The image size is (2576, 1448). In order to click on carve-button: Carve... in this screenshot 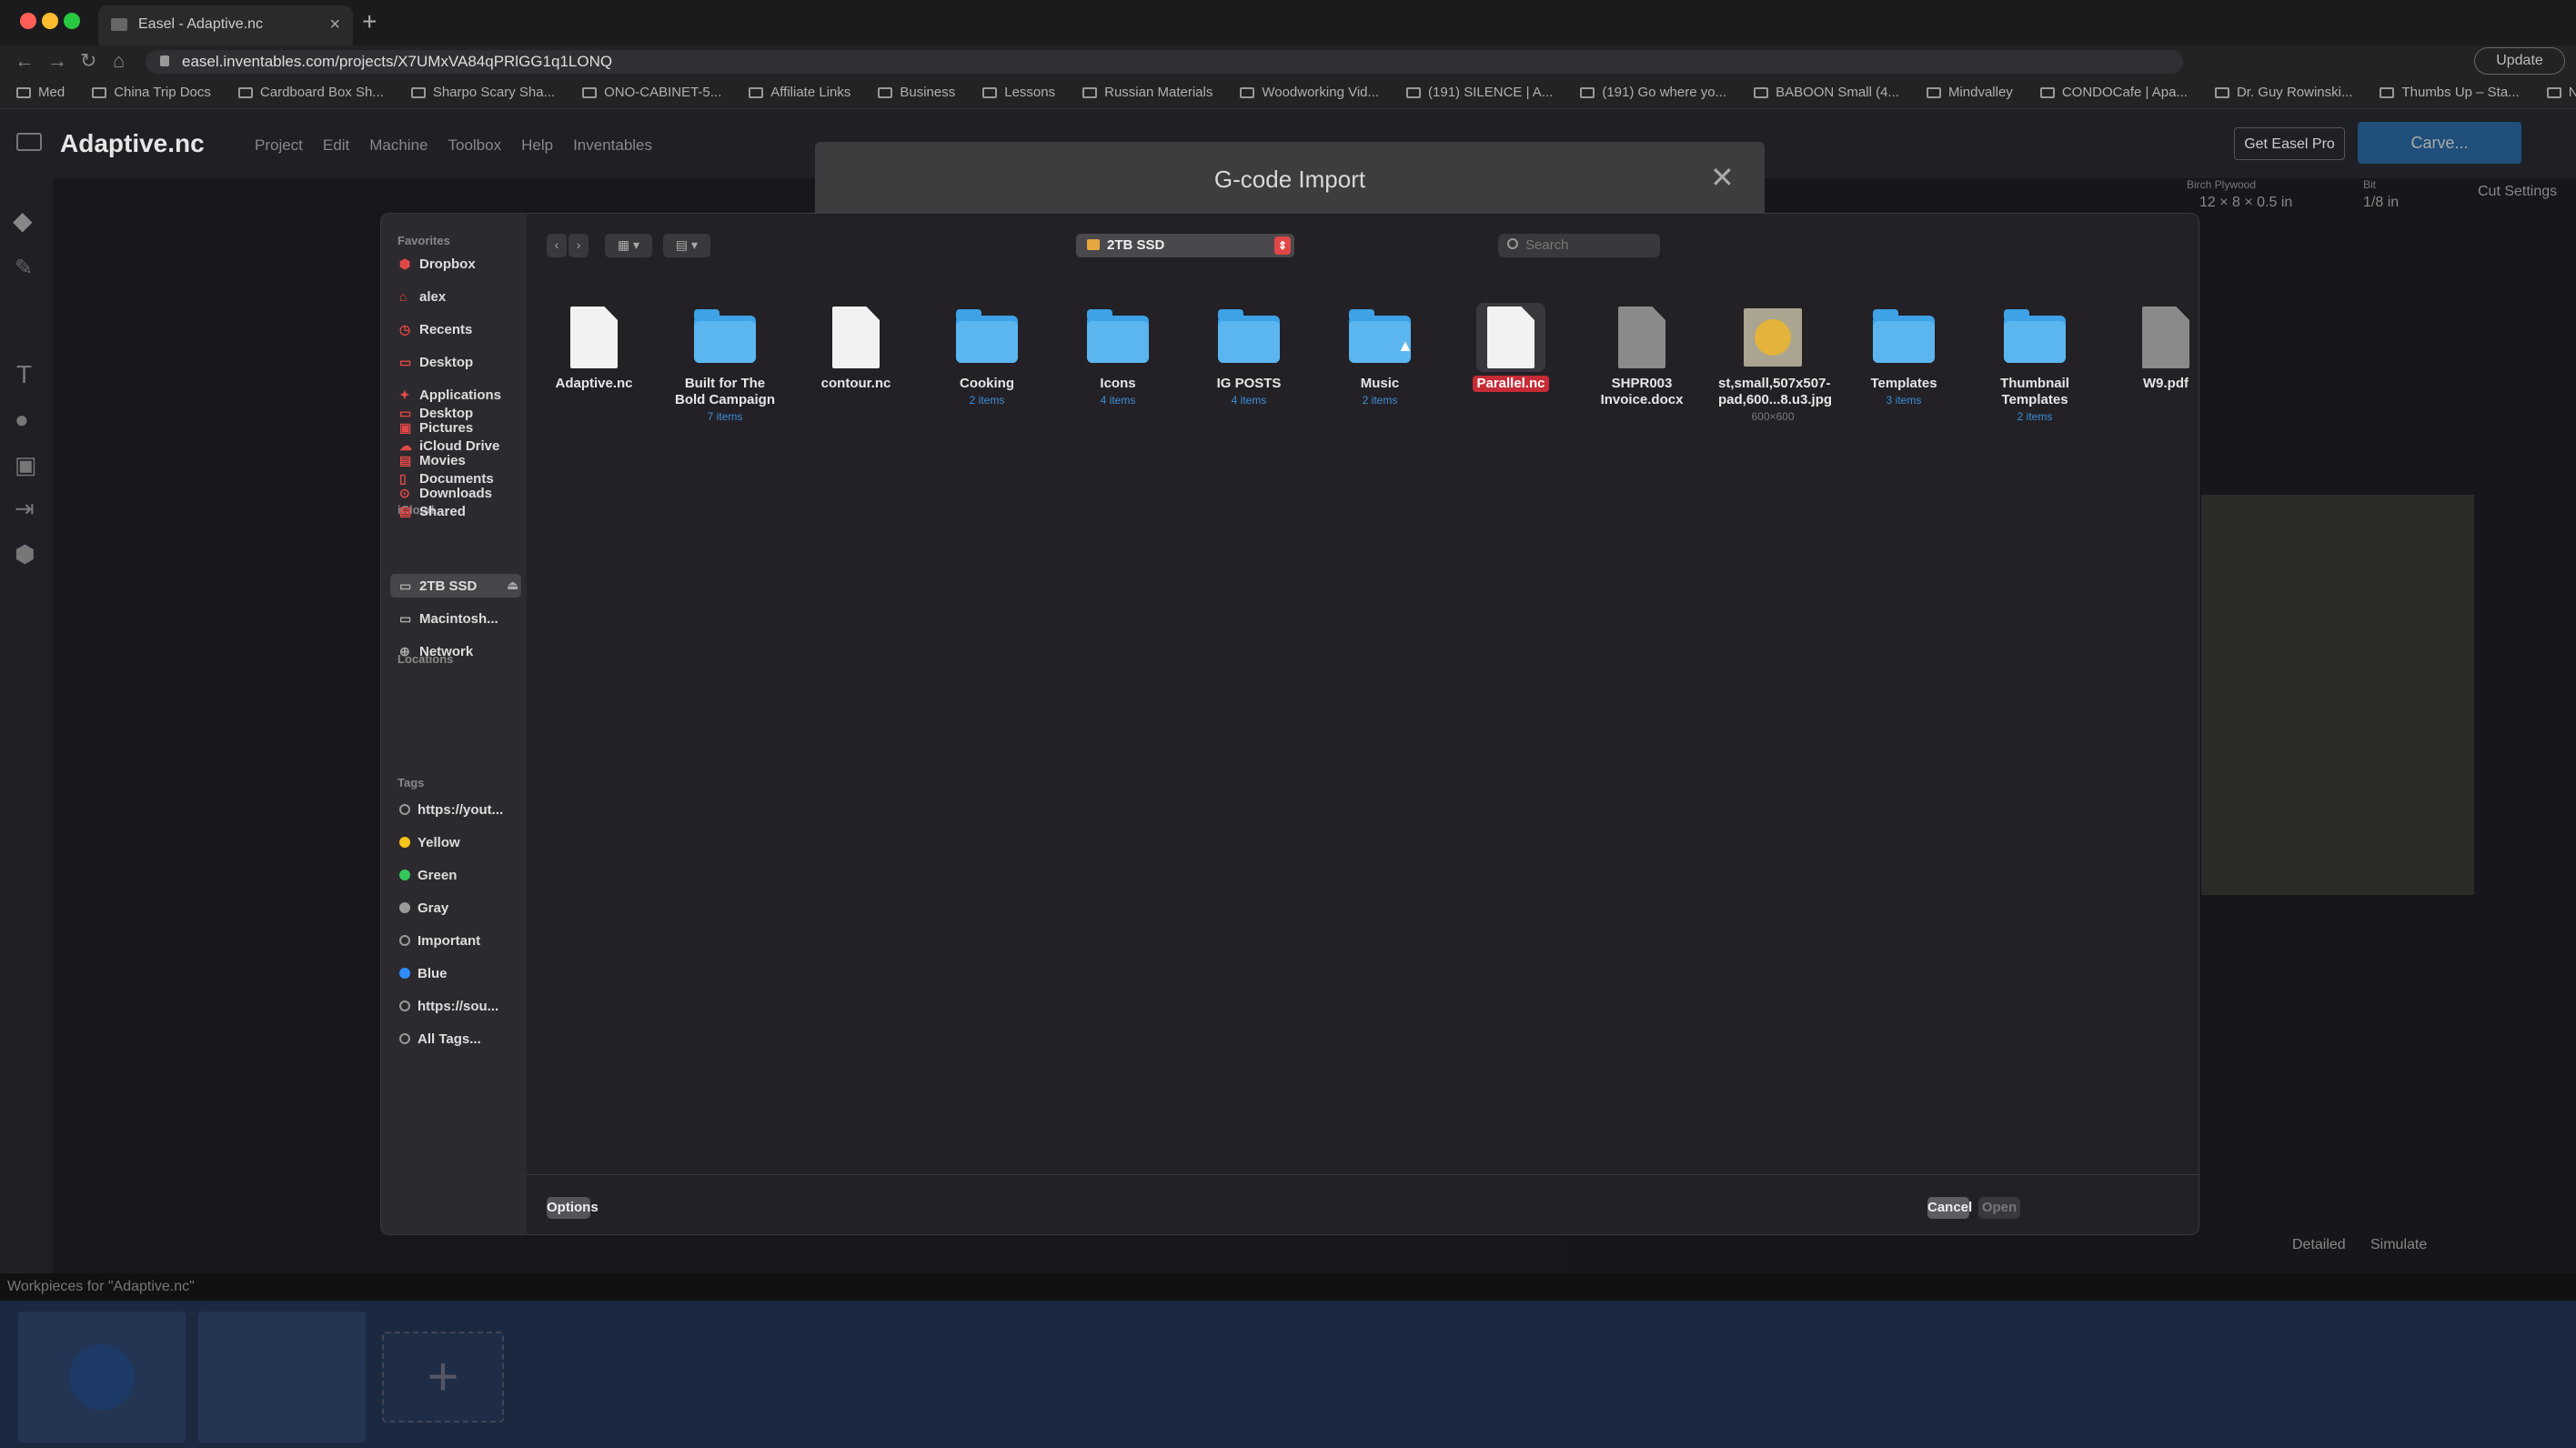, I will do `click(2439, 143)`.